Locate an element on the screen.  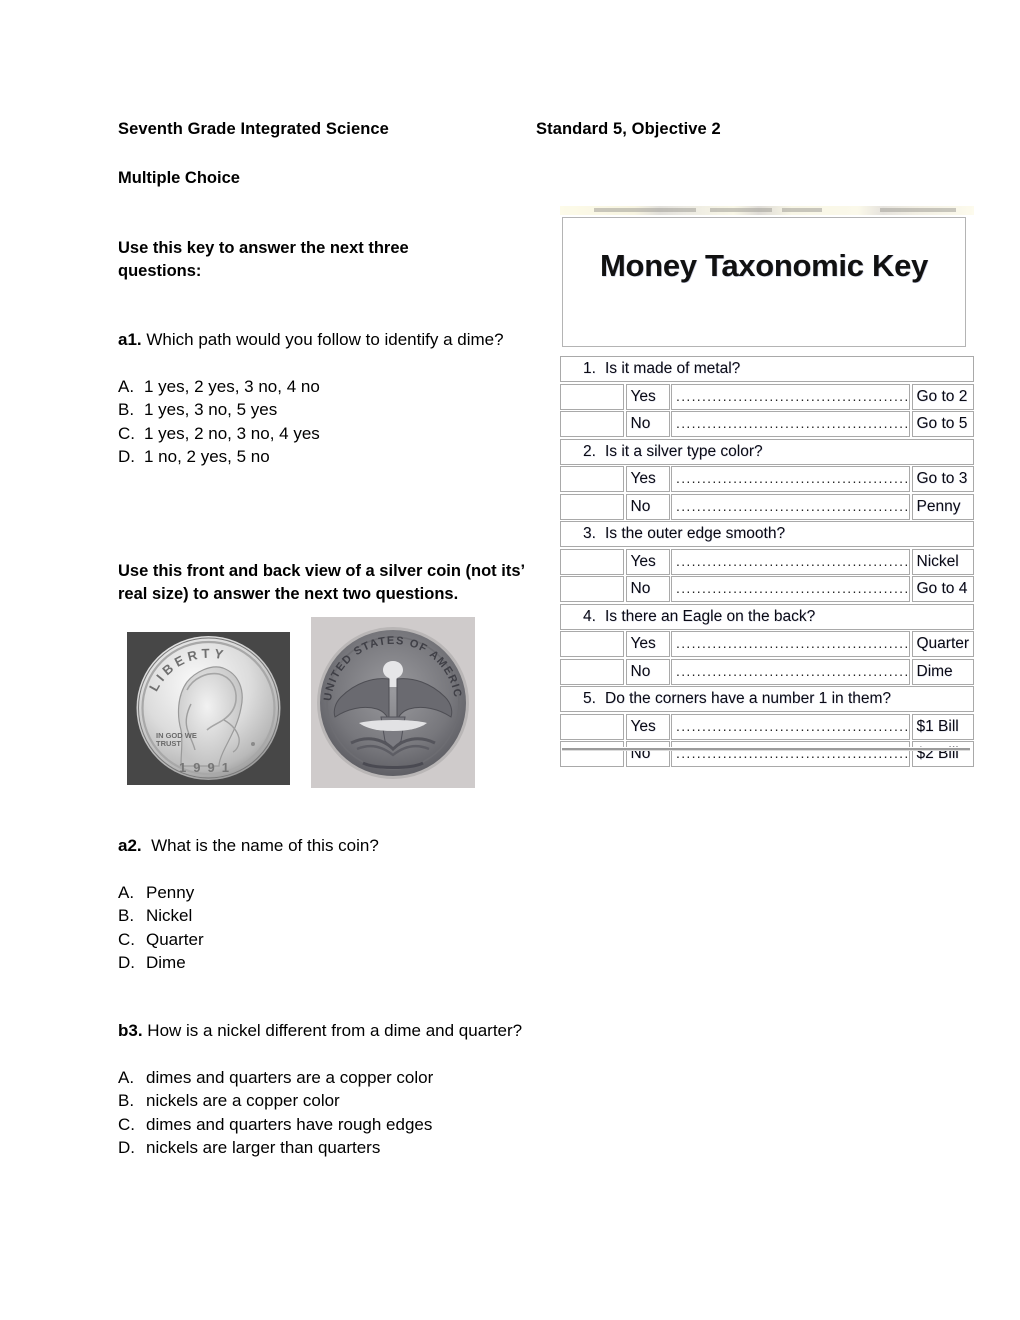
key-step-question: Do the corners have a number 1 in them? is located at coordinates (748, 698).